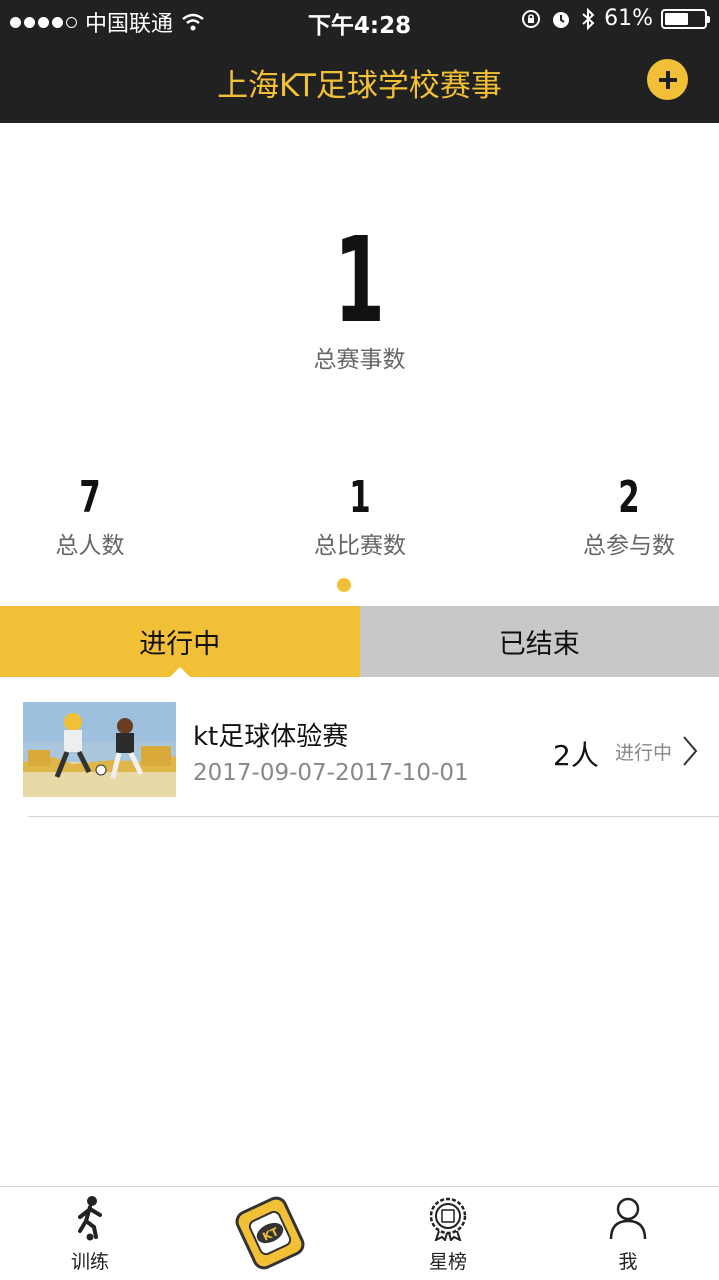 The height and width of the screenshot is (1280, 719). I want to click on status-right: 61%, so click(615, 18).